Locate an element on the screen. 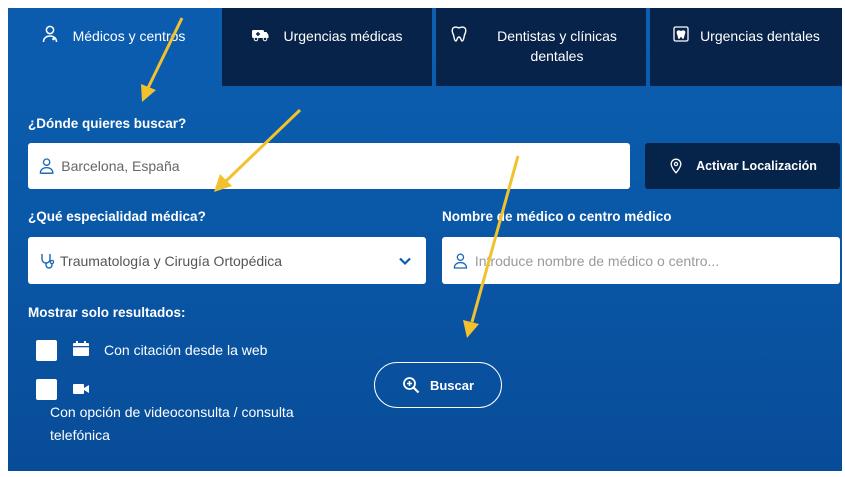 The image size is (845, 477). person-icon is located at coordinates (460, 261).